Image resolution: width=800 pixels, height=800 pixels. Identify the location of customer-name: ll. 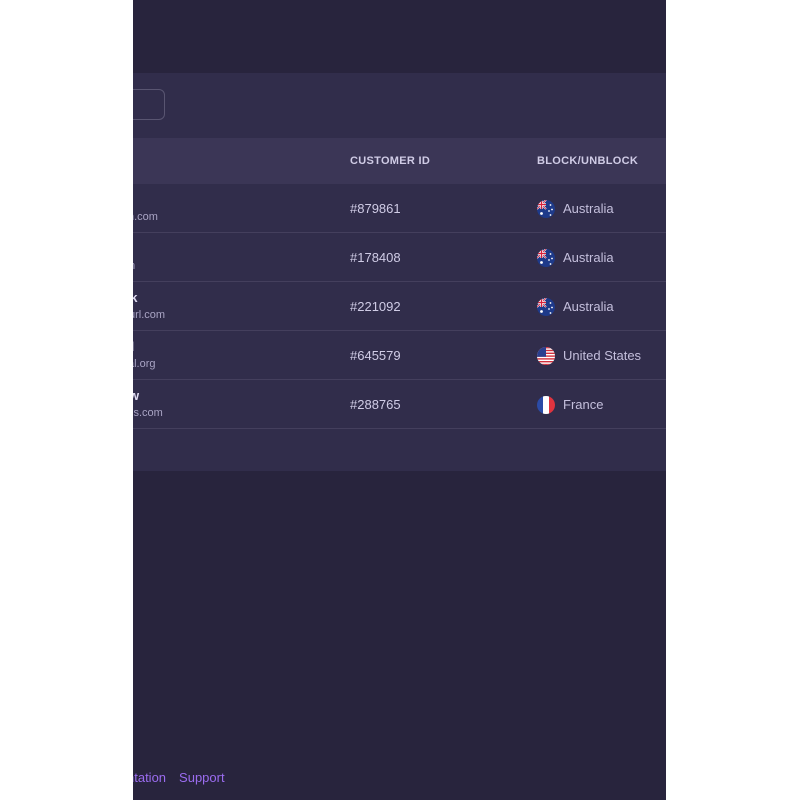
(133, 346).